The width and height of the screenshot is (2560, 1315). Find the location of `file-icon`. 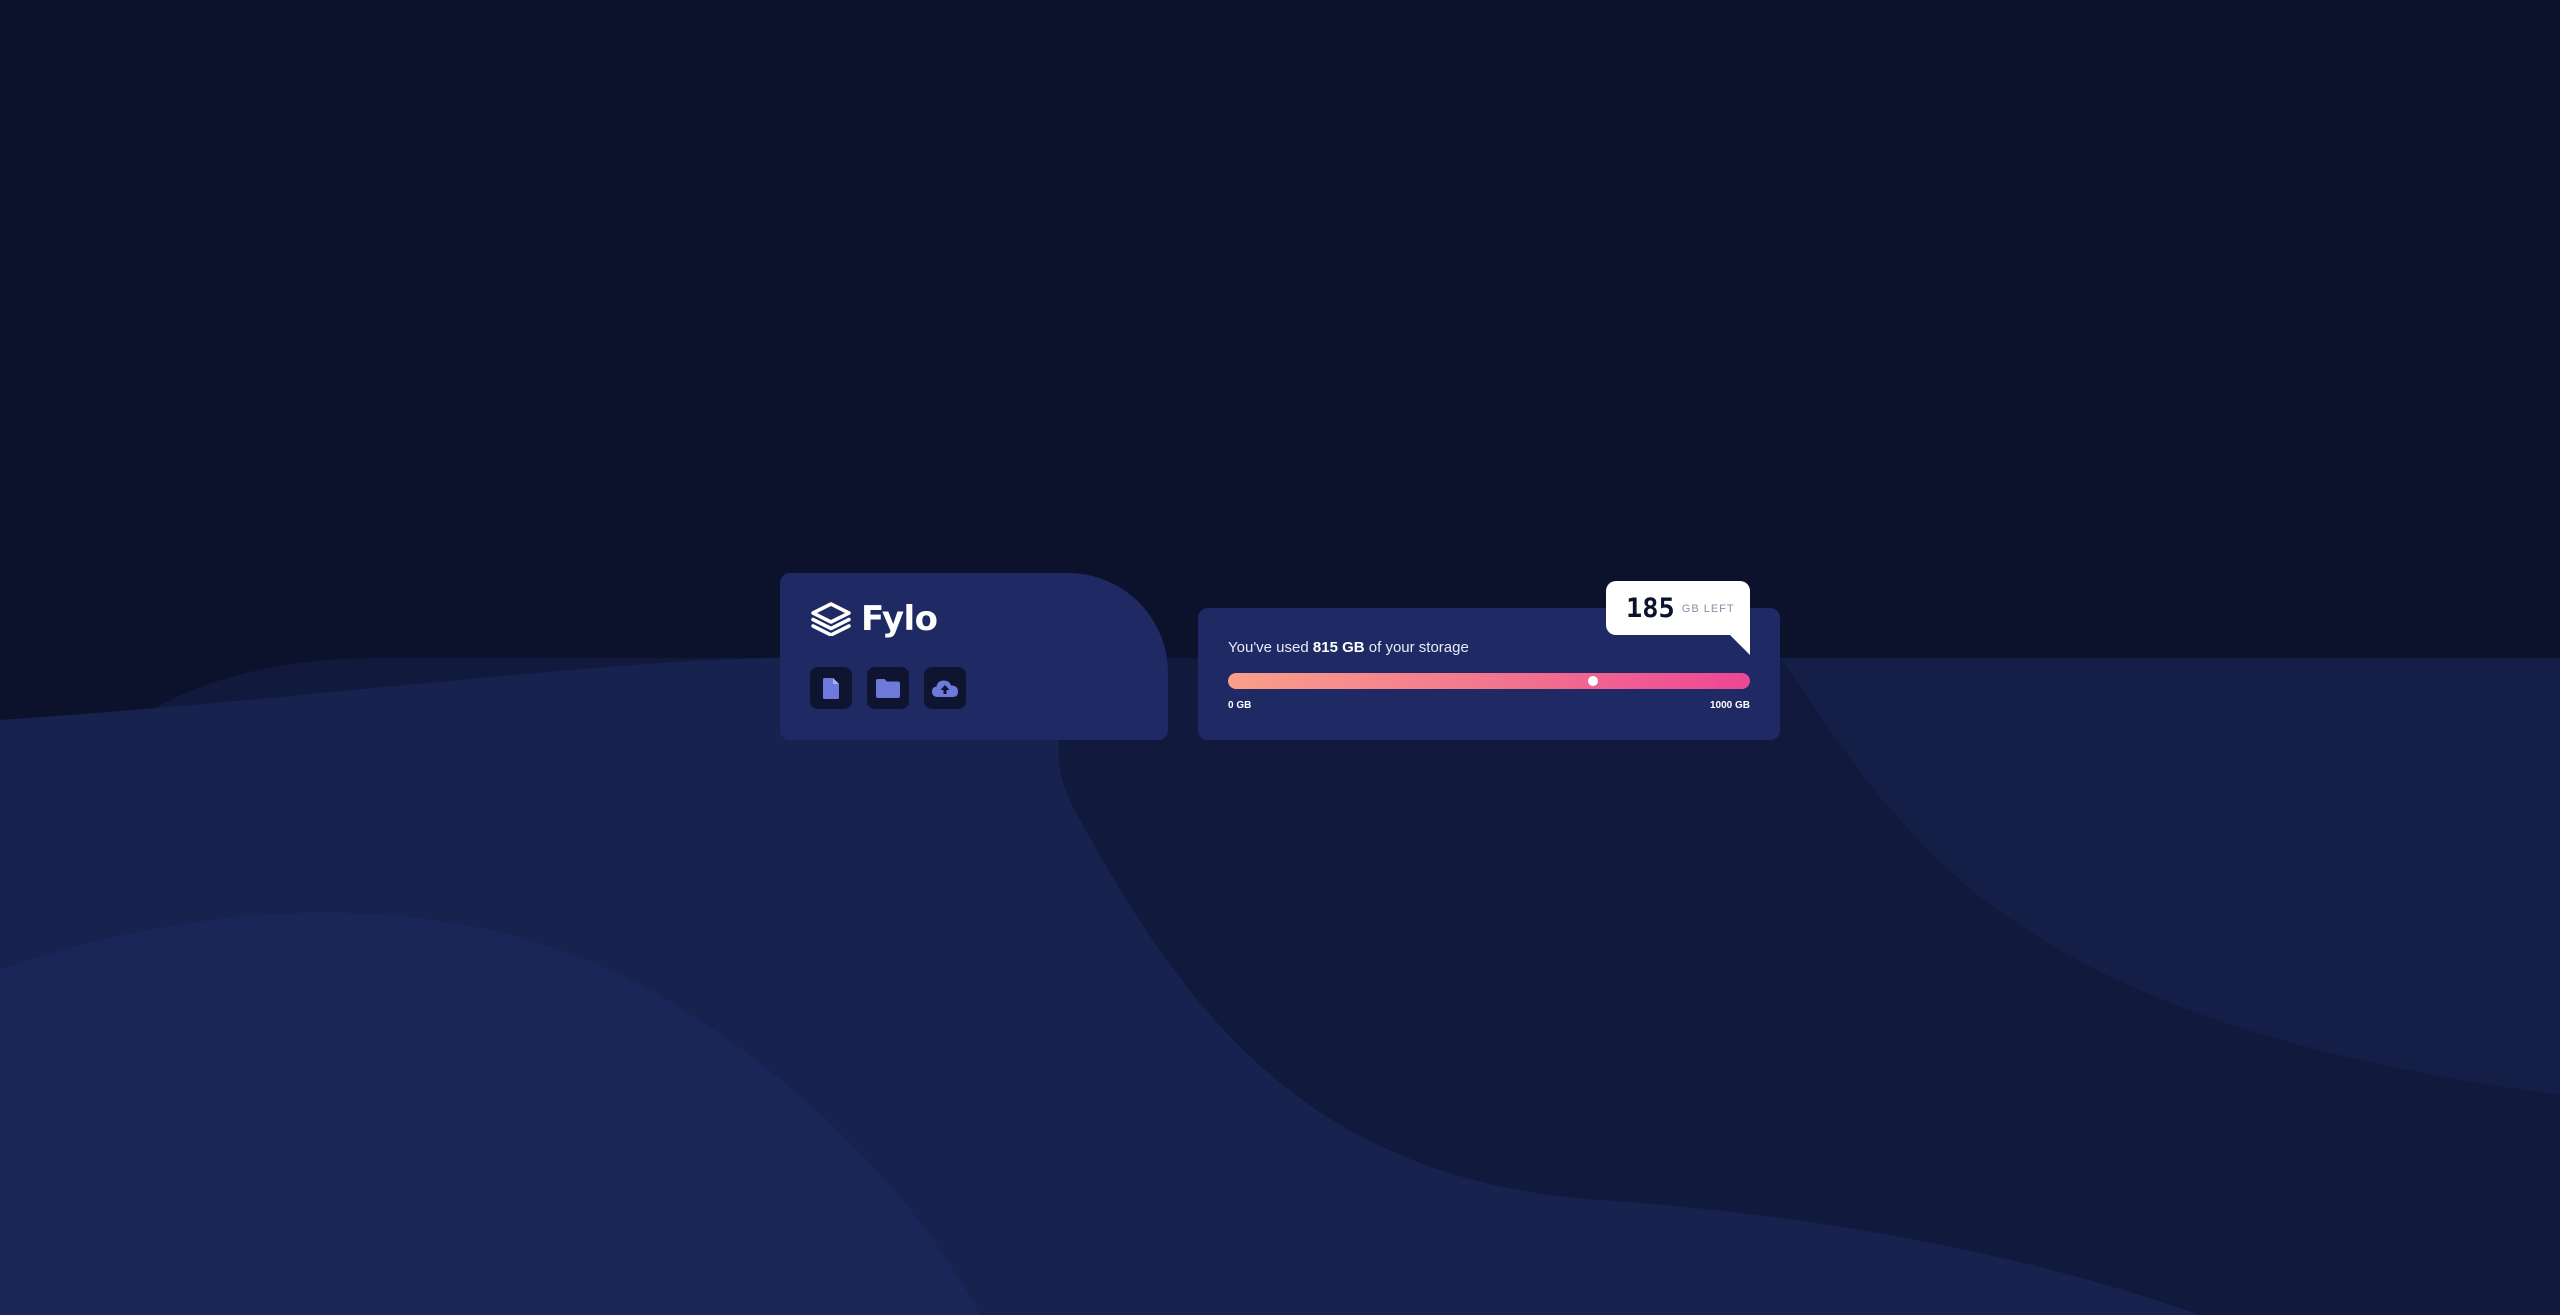

file-icon is located at coordinates (831, 688).